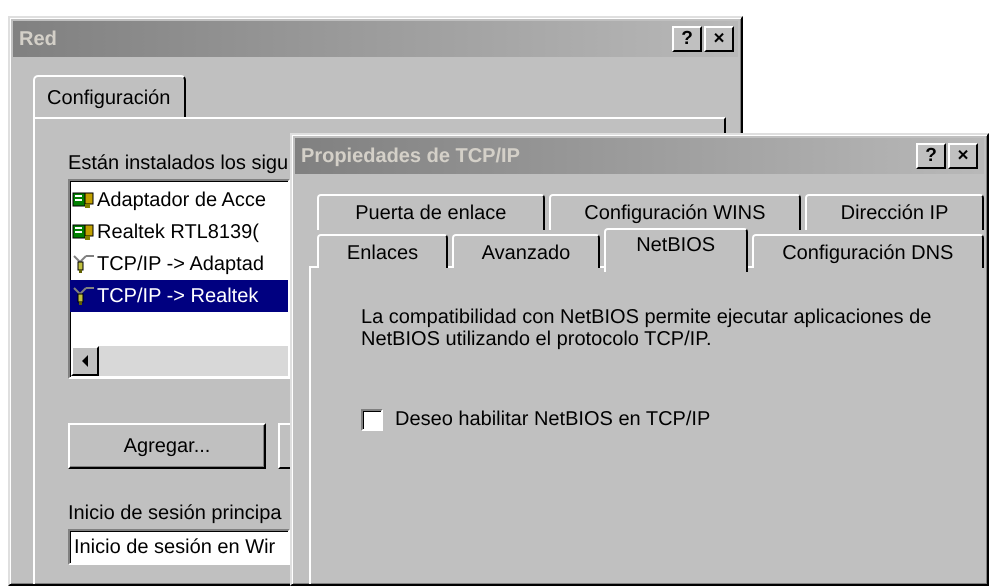 This screenshot has width=989, height=586. What do you see at coordinates (382, 251) in the screenshot?
I see `tab: Enlaces` at bounding box center [382, 251].